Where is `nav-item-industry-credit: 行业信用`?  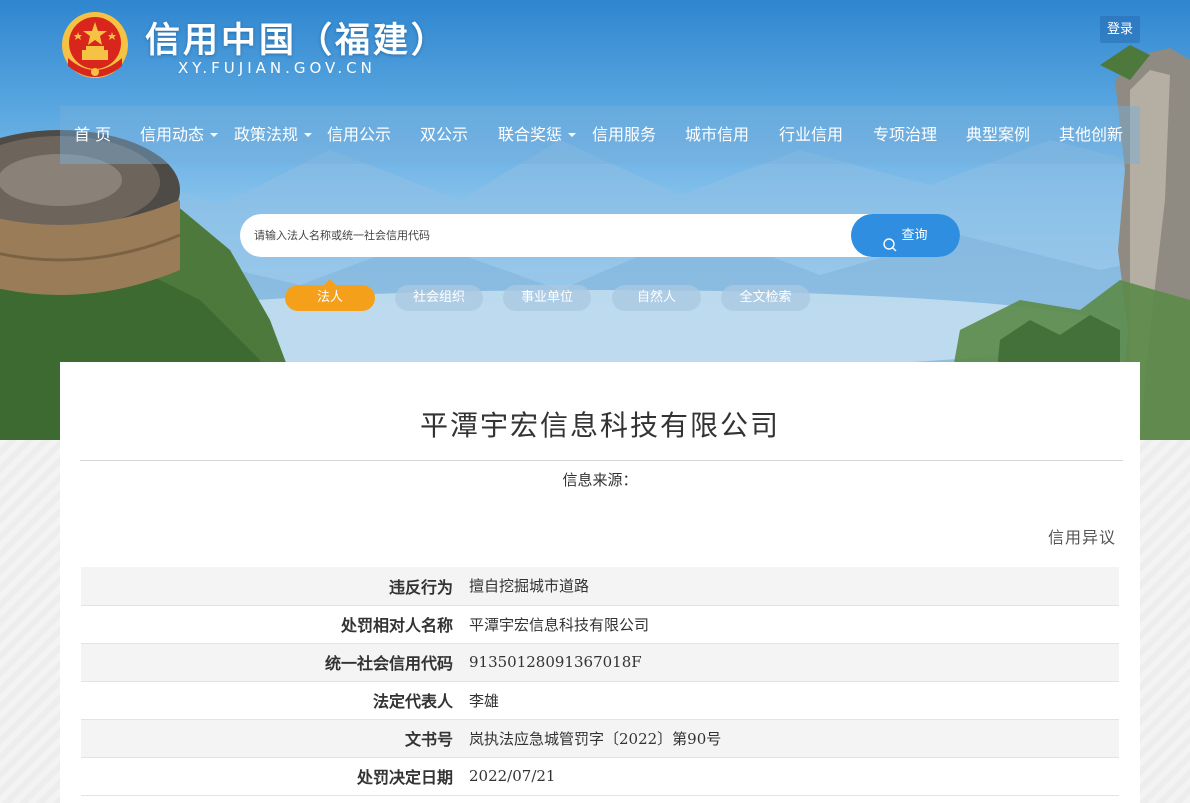 nav-item-industry-credit: 行业信用 is located at coordinates (811, 135).